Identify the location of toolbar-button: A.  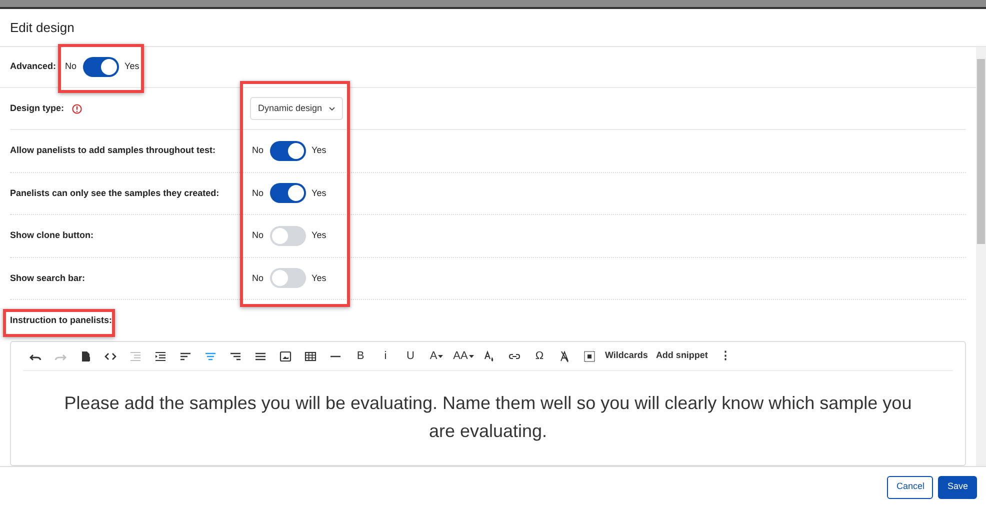
(436, 356).